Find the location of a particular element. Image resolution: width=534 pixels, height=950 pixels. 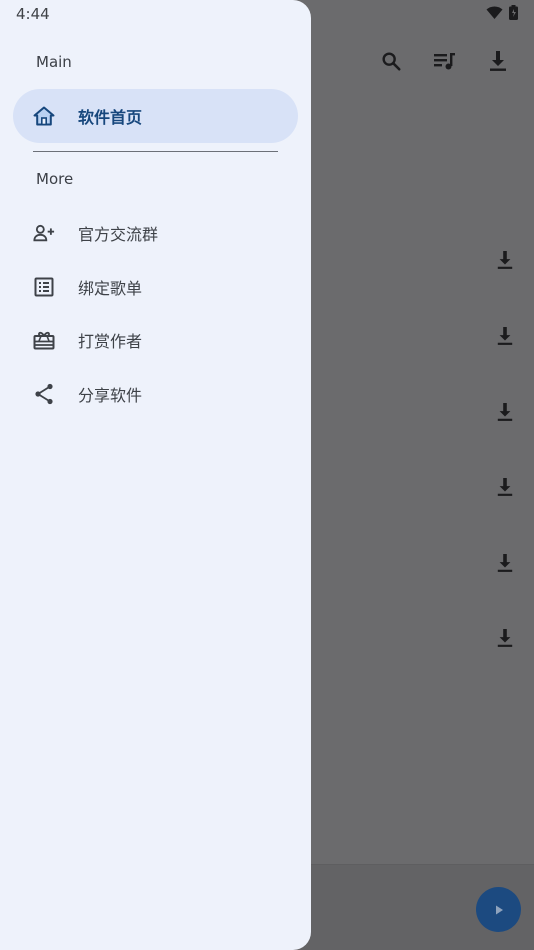

status-icons is located at coordinates (502, 12).